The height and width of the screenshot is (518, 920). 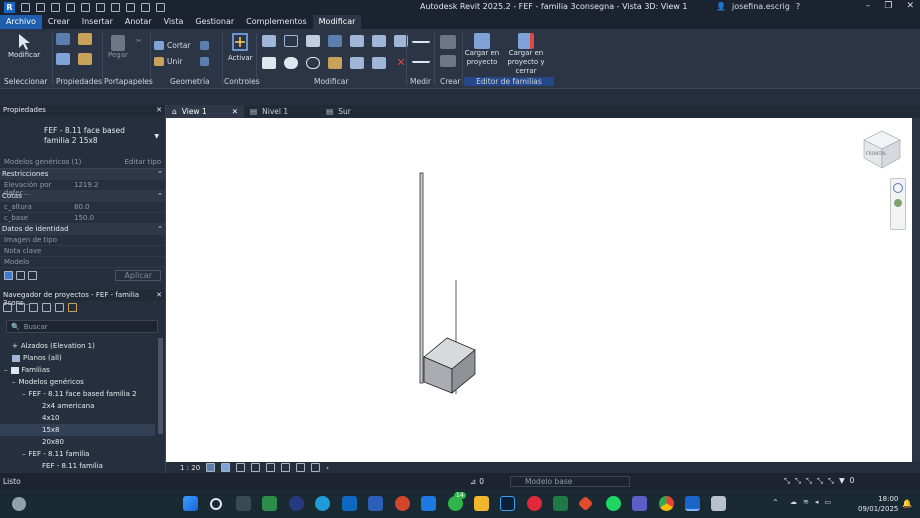 What do you see at coordinates (379, 63) in the screenshot?
I see `scale-icon` at bounding box center [379, 63].